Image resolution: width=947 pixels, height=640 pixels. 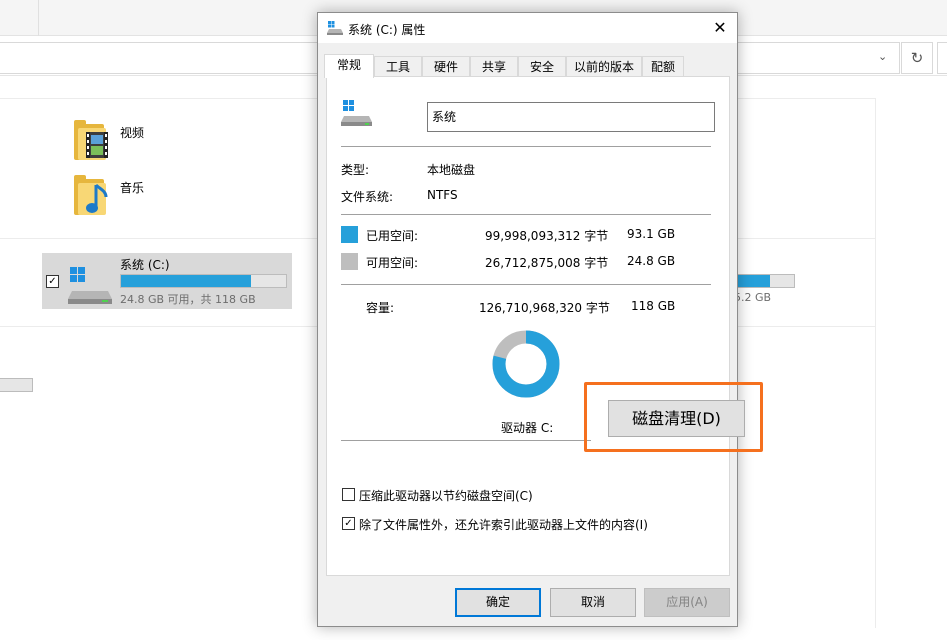 What do you see at coordinates (203, 281) in the screenshot?
I see `drive-usage-bar` at bounding box center [203, 281].